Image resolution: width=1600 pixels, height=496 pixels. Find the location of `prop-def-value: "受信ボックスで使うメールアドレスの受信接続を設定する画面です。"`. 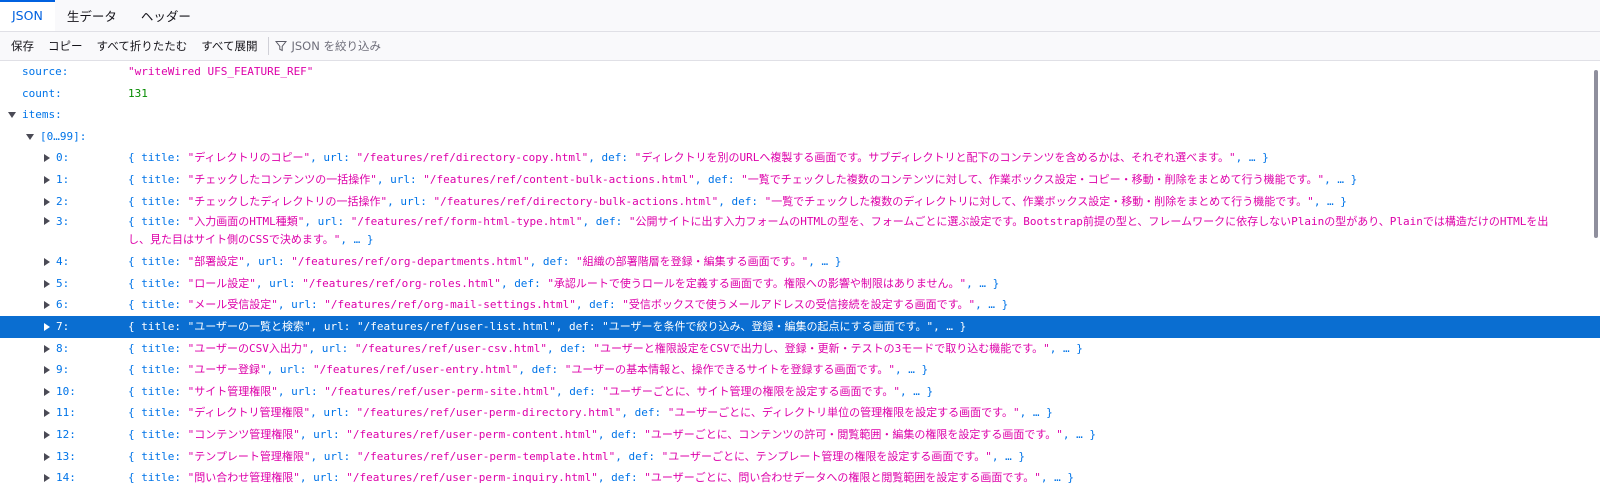

prop-def-value: "受信ボックスで使うメールアドレスの受信接続を設定する画面です。" is located at coordinates (799, 305).